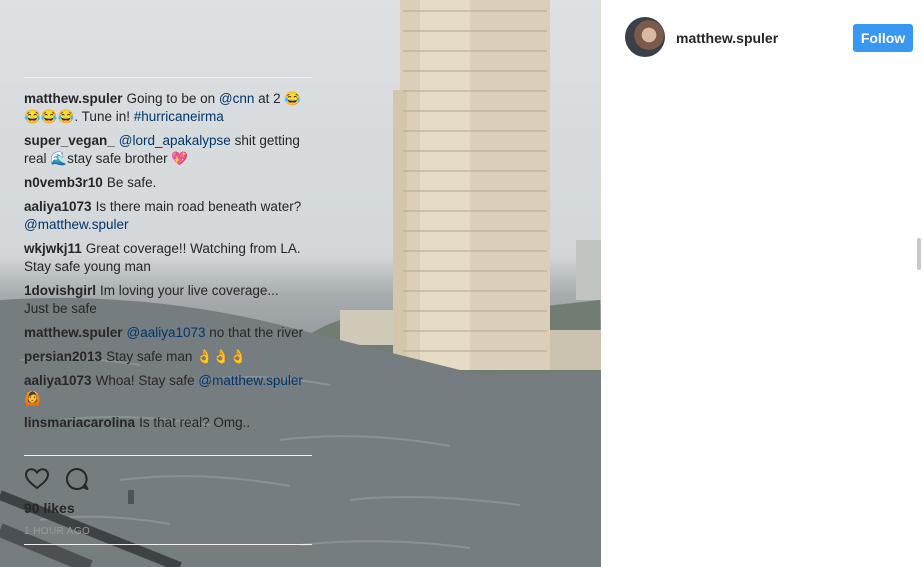 This screenshot has height=567, width=923. Describe the element at coordinates (57, 531) in the screenshot. I see `post-timestamp: 1 HOUR AGO` at that location.